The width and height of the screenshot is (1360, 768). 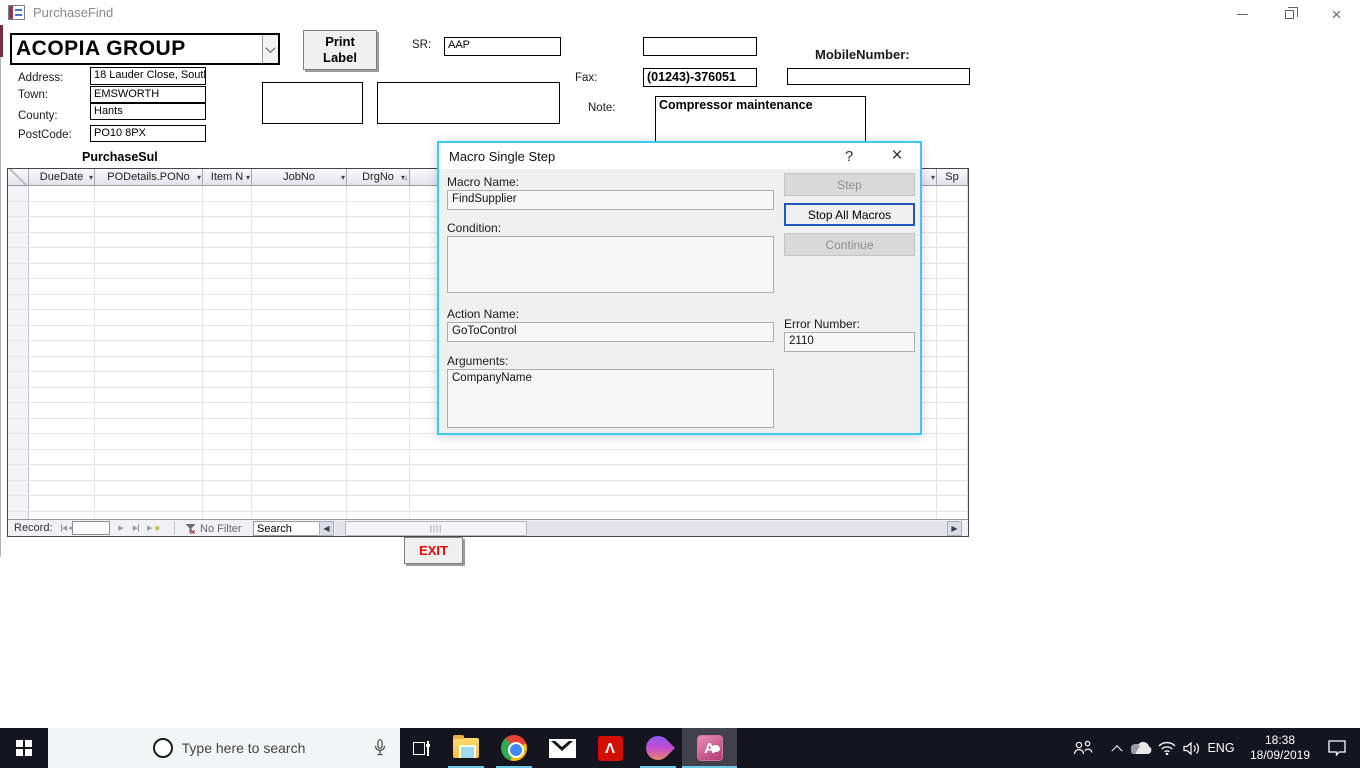 What do you see at coordinates (148, 111) in the screenshot?
I see `county-field: Hants` at bounding box center [148, 111].